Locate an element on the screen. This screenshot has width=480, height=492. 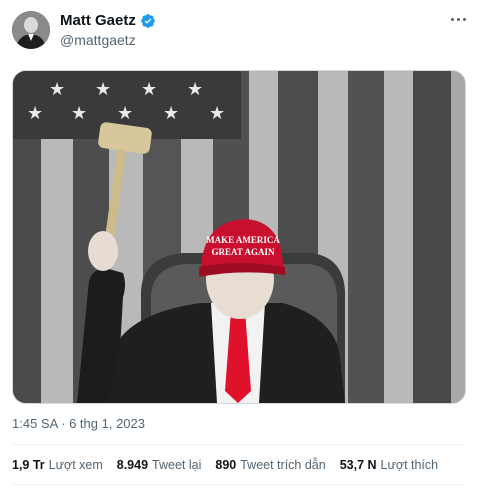
hand is located at coordinates (103, 251).